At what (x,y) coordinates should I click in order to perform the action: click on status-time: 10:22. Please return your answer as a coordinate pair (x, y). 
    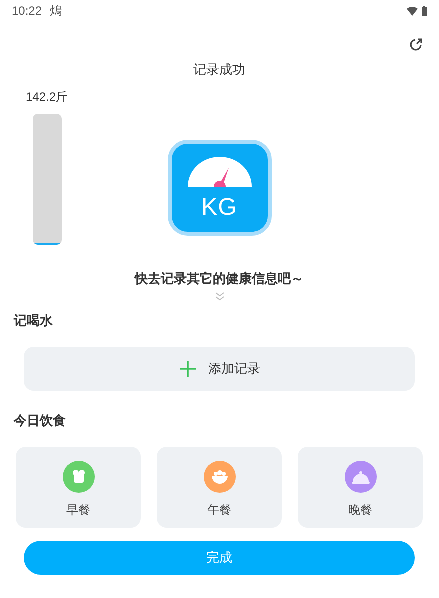
    Looking at the image, I should click on (27, 11).